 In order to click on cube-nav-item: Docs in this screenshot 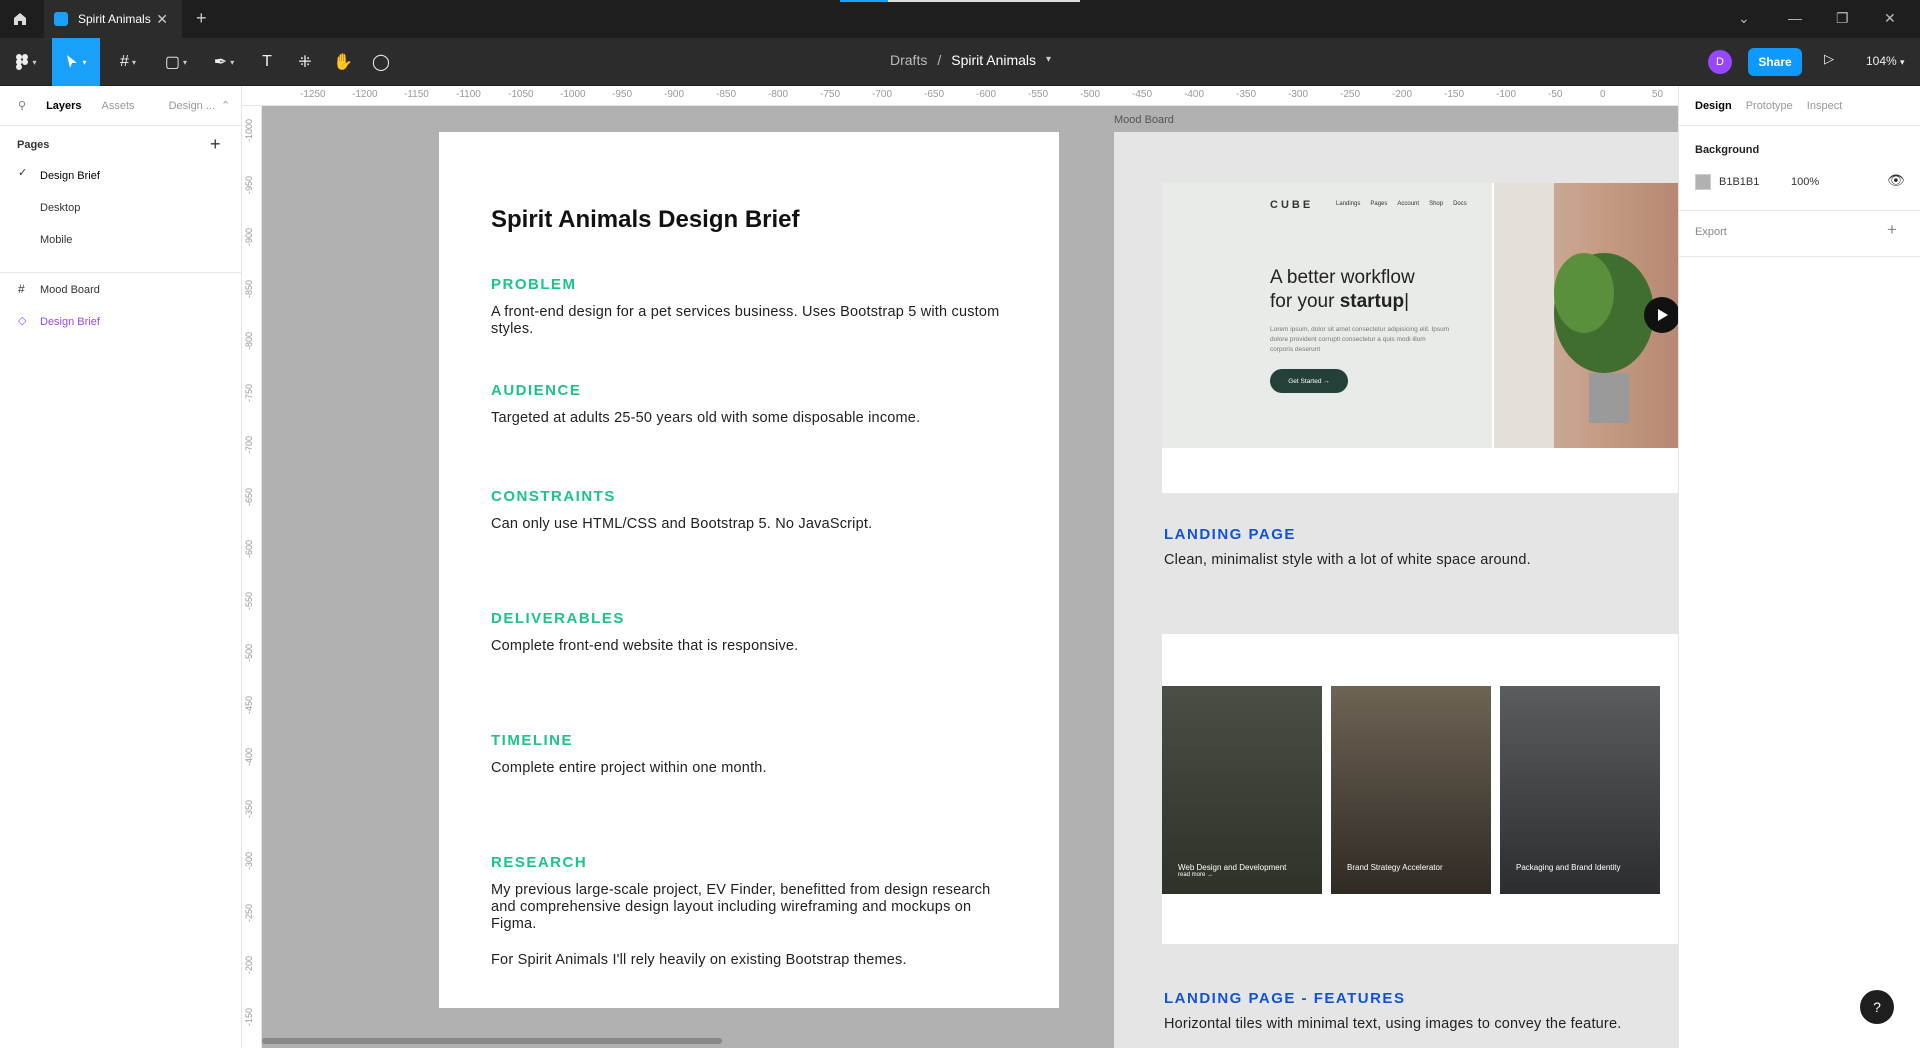, I will do `click(1460, 204)`.